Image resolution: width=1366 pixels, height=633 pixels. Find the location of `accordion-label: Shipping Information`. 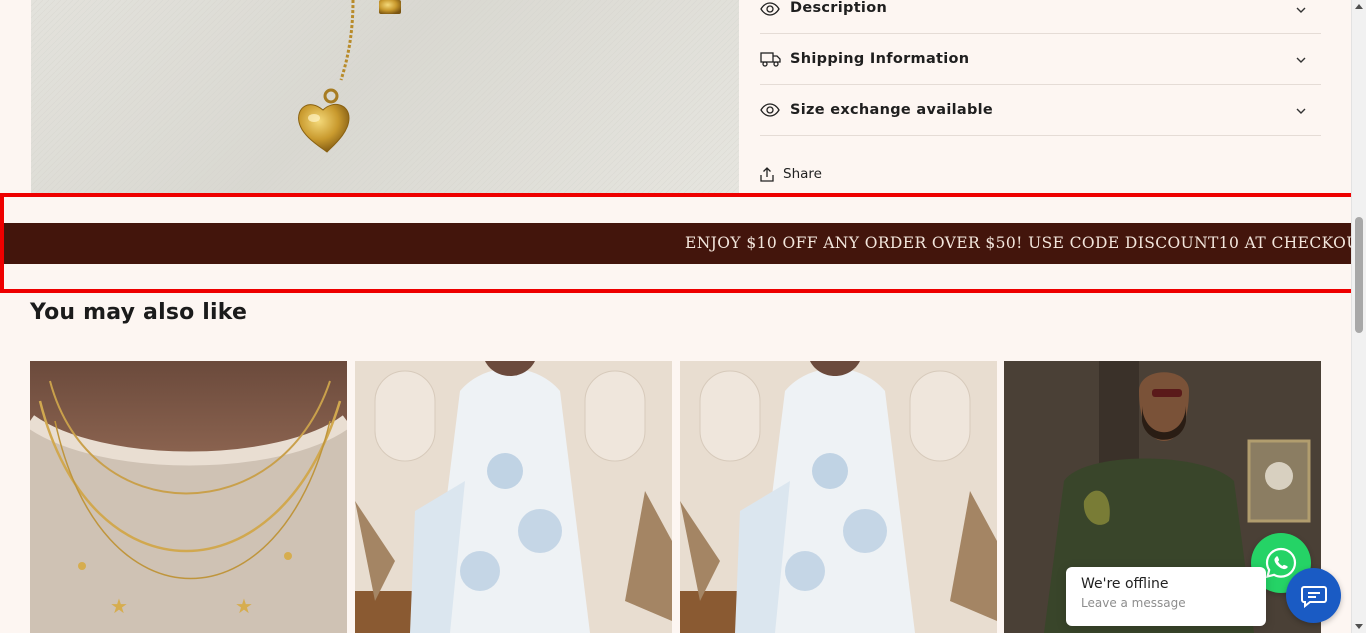

accordion-label: Shipping Information is located at coordinates (880, 59).